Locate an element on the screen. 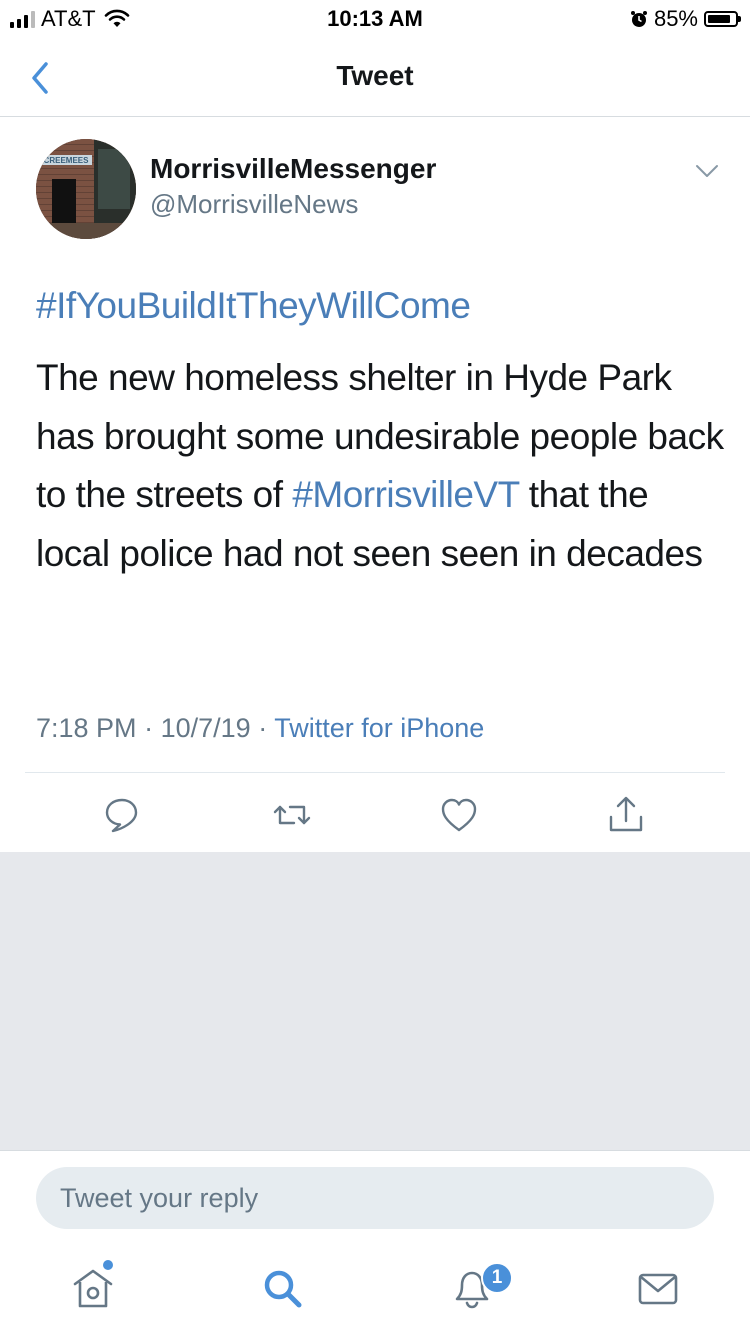 The image size is (750, 1333). hashtag-link: #IfYouBuildItTheyWillCome is located at coordinates (253, 306).